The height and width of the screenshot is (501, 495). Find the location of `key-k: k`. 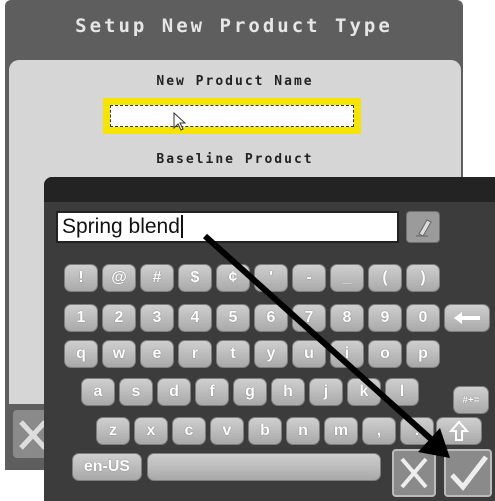

key-k: k is located at coordinates (364, 392).